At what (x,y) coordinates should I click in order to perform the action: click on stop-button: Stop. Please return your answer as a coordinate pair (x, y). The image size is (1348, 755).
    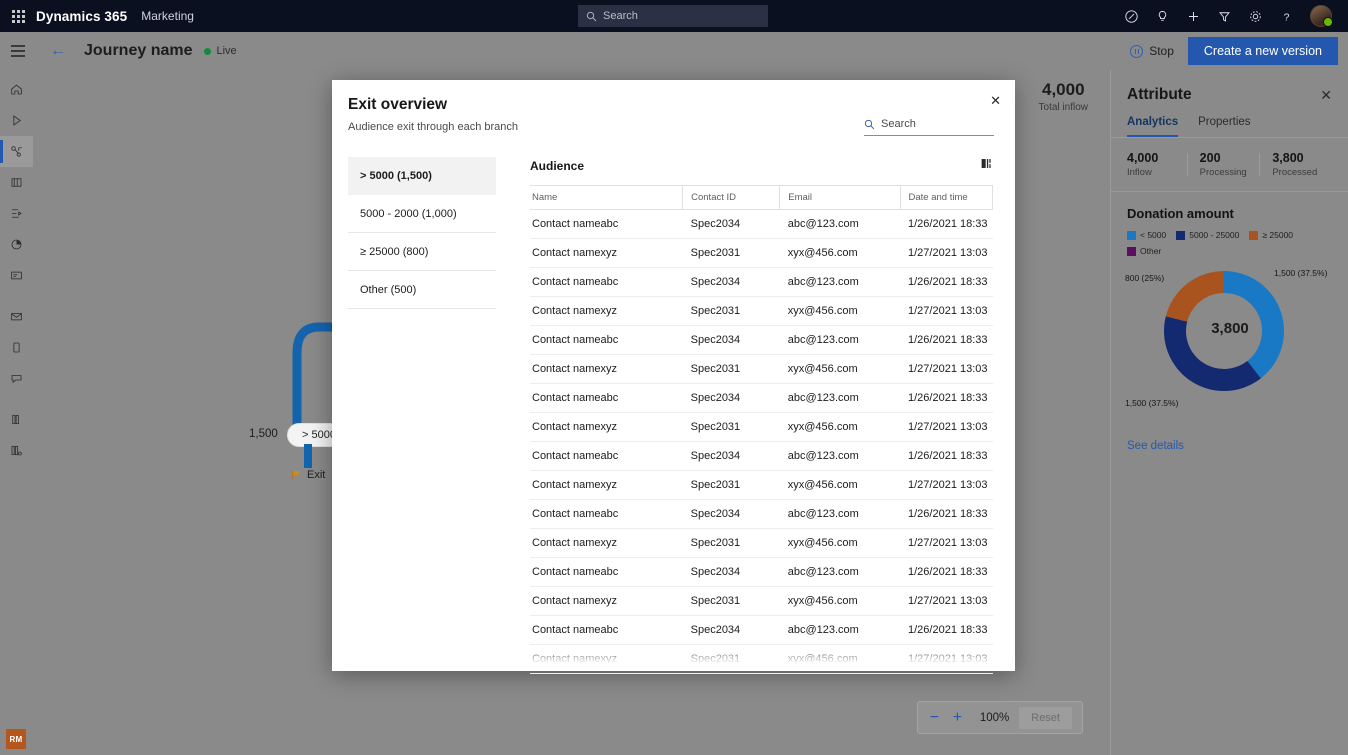
    Looking at the image, I should click on (1152, 51).